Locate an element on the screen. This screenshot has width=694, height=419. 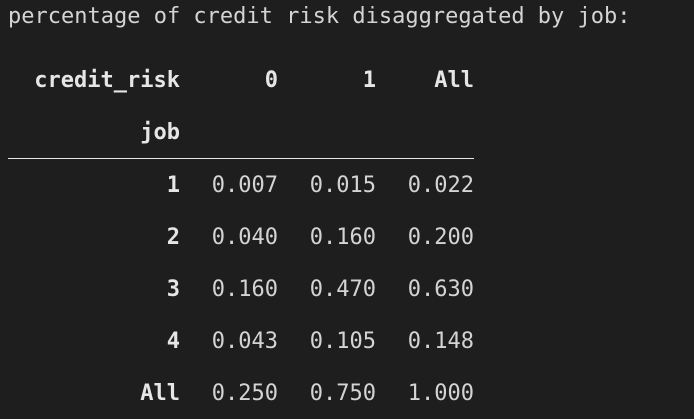
row-label: 2 is located at coordinates (173, 237).